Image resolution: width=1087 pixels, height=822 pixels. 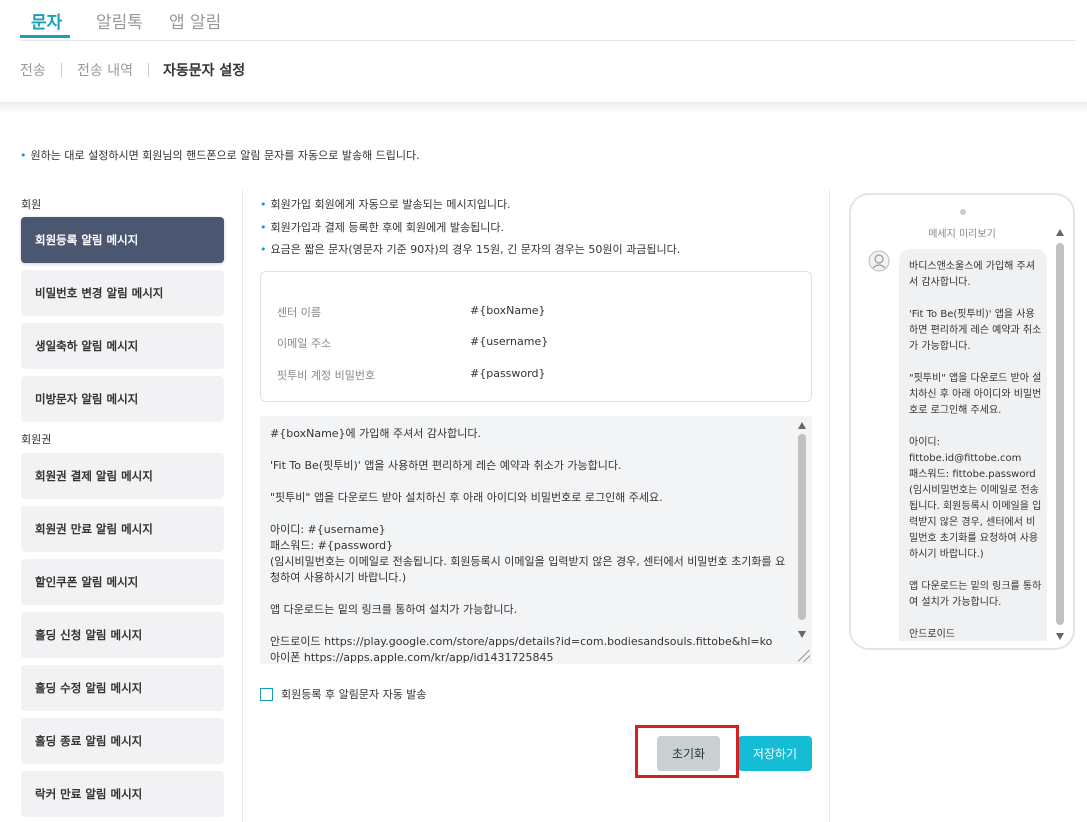 What do you see at coordinates (775, 753) in the screenshot?
I see `save-button: 저장하기` at bounding box center [775, 753].